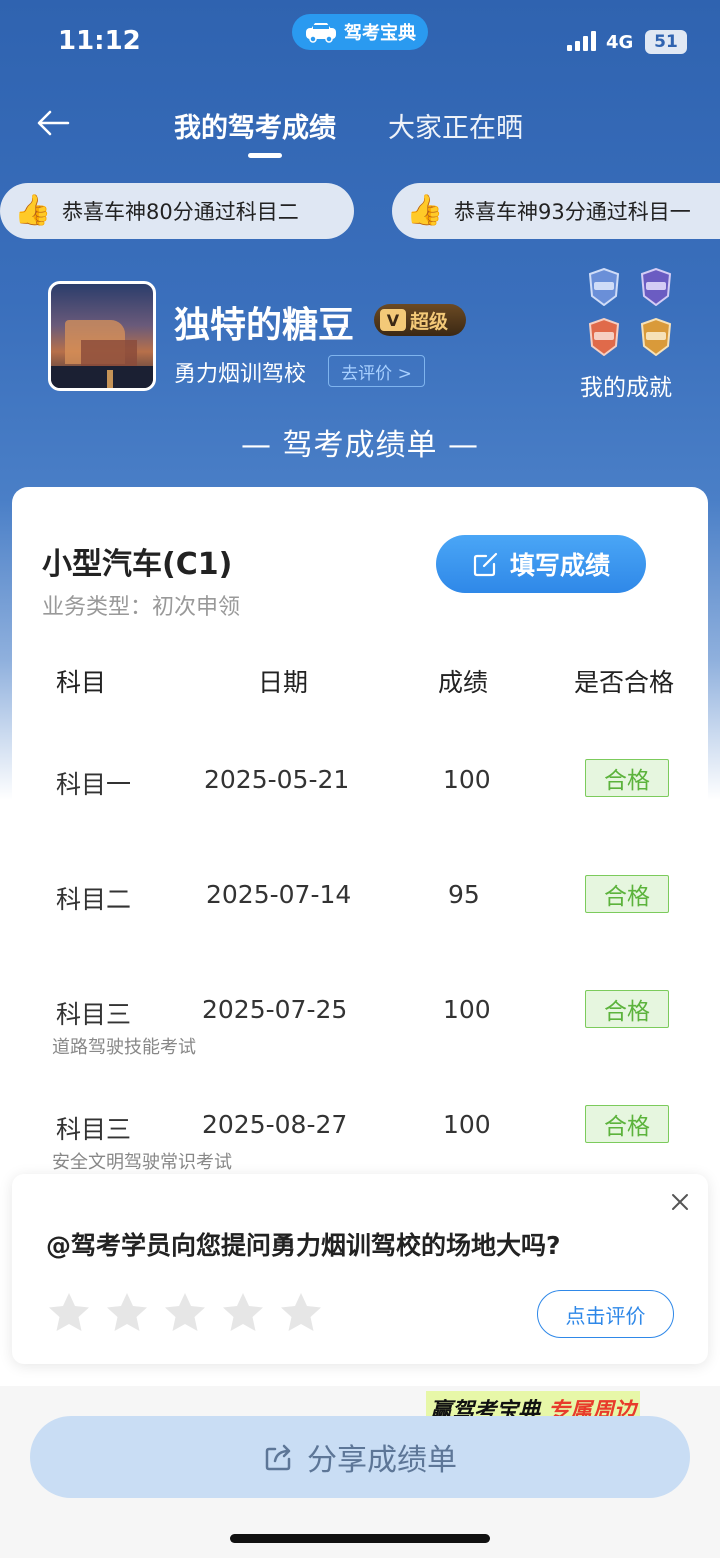 Image resolution: width=720 pixels, height=1558 pixels. I want to click on user-name: 独特的糖豆, so click(264, 325).